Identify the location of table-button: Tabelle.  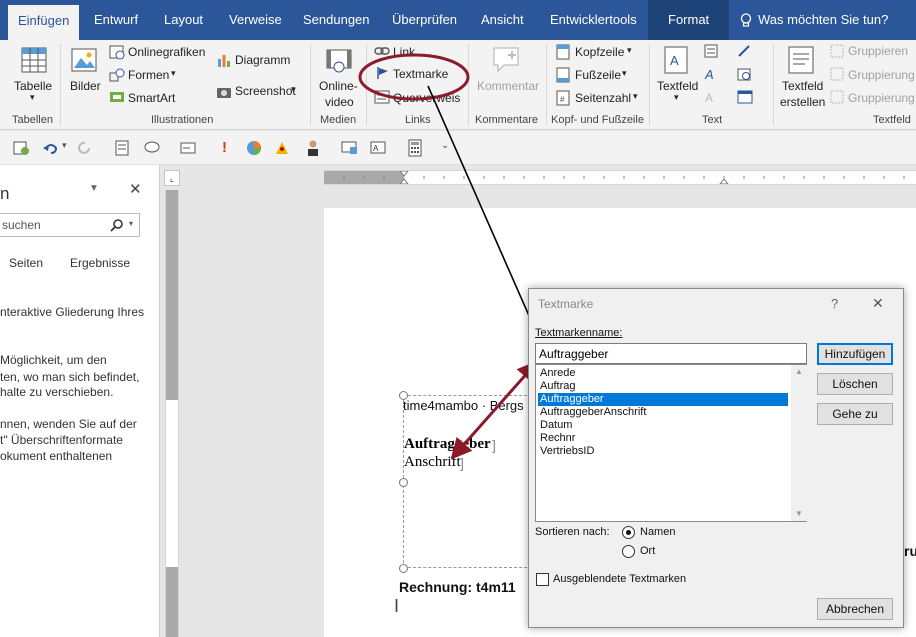
(33, 86).